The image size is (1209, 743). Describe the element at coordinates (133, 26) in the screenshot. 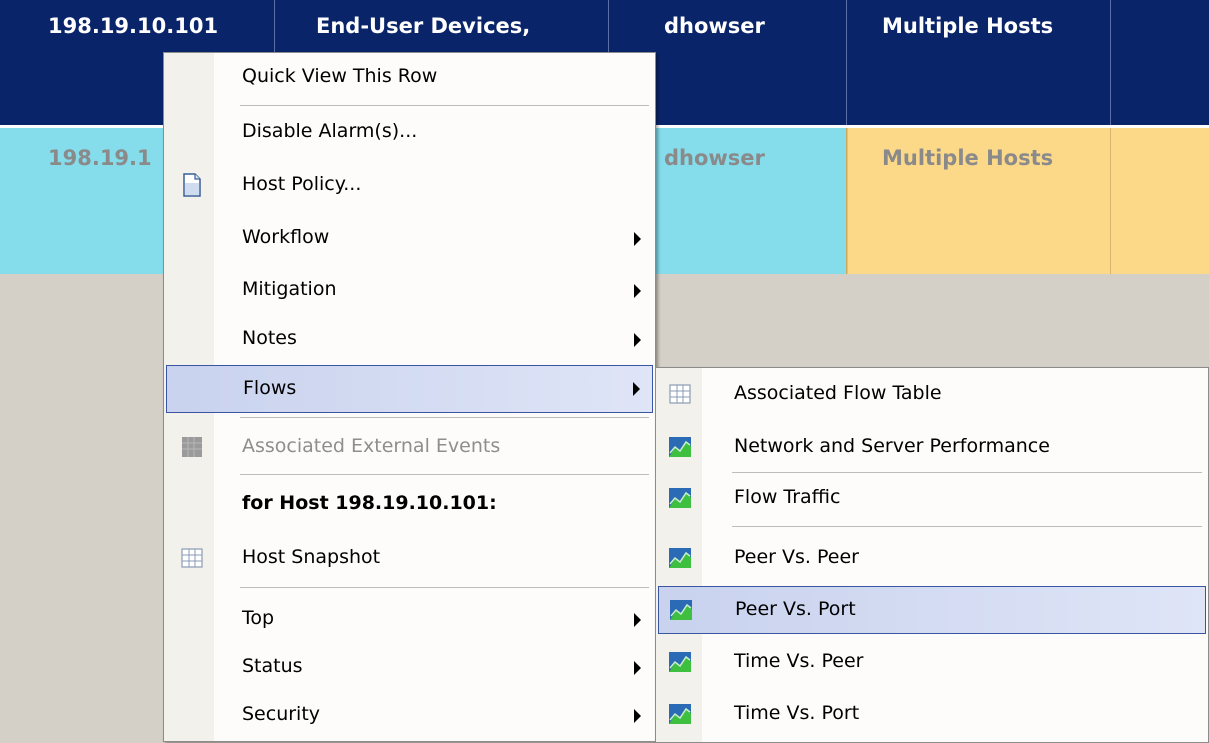

I see `cell-ip: 198.19.10.101` at that location.